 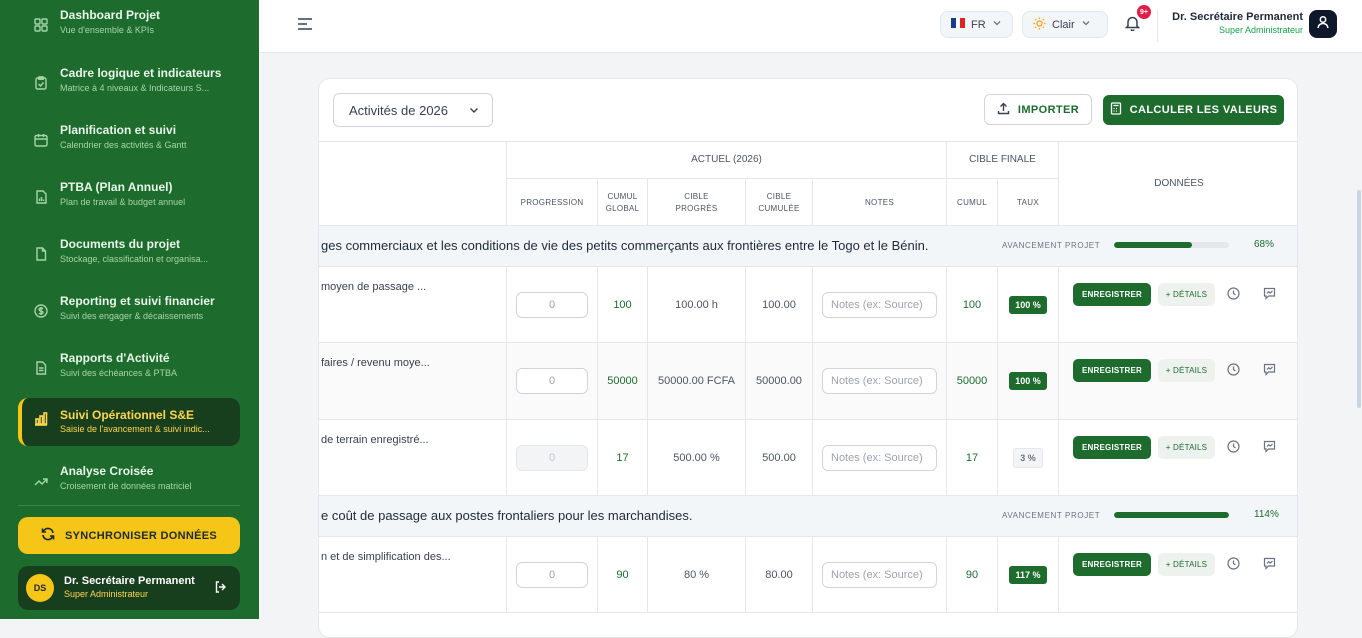 I want to click on sidebar-item-label: Suivi Opérationnel S&E, so click(x=127, y=415).